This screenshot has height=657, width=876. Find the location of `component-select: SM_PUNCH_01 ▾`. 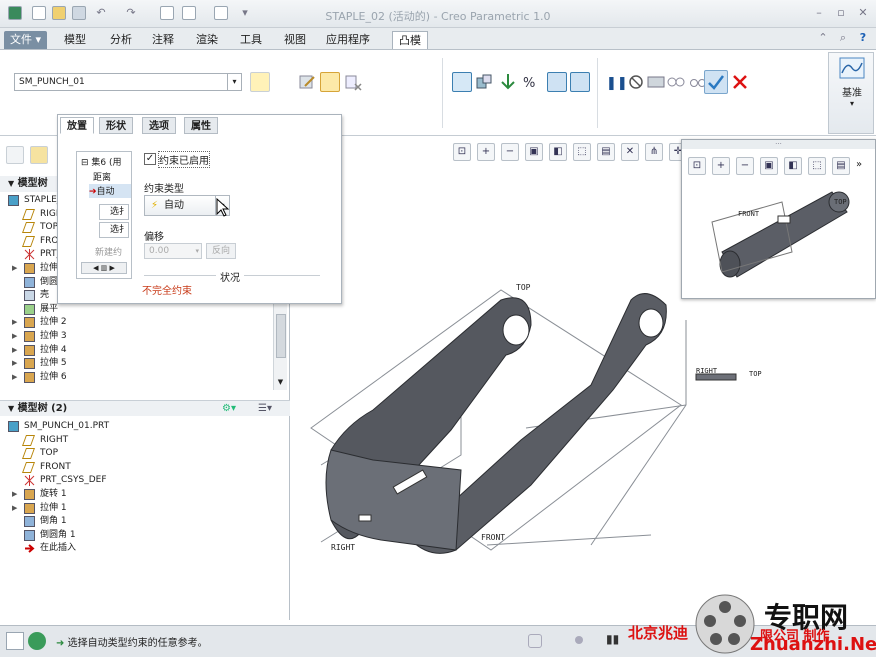

component-select: SM_PUNCH_01 ▾ is located at coordinates (128, 82).